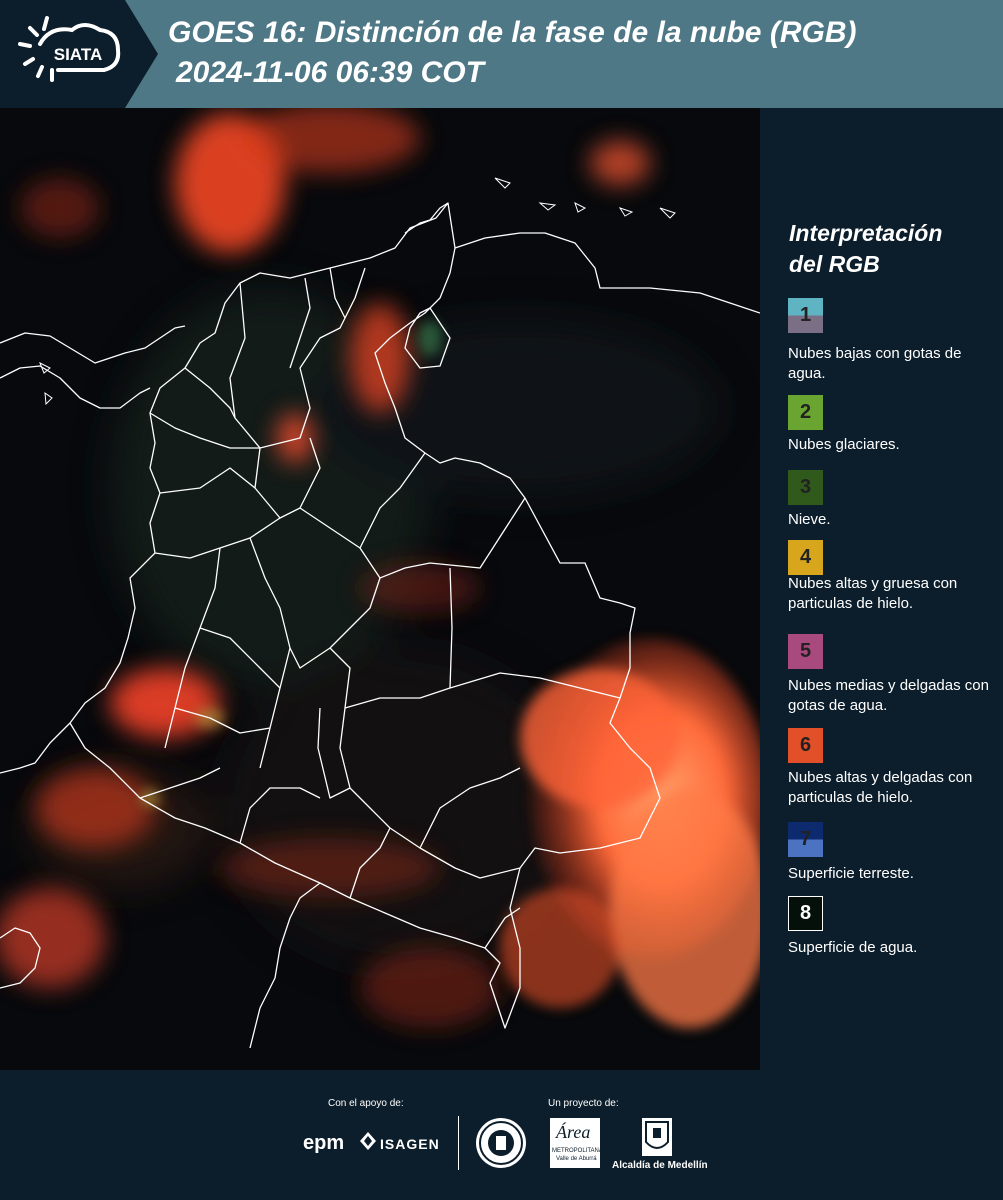 Image resolution: width=1003 pixels, height=1200 pixels. What do you see at coordinates (809, 519) in the screenshot?
I see `legend-label-3: Nieve.` at bounding box center [809, 519].